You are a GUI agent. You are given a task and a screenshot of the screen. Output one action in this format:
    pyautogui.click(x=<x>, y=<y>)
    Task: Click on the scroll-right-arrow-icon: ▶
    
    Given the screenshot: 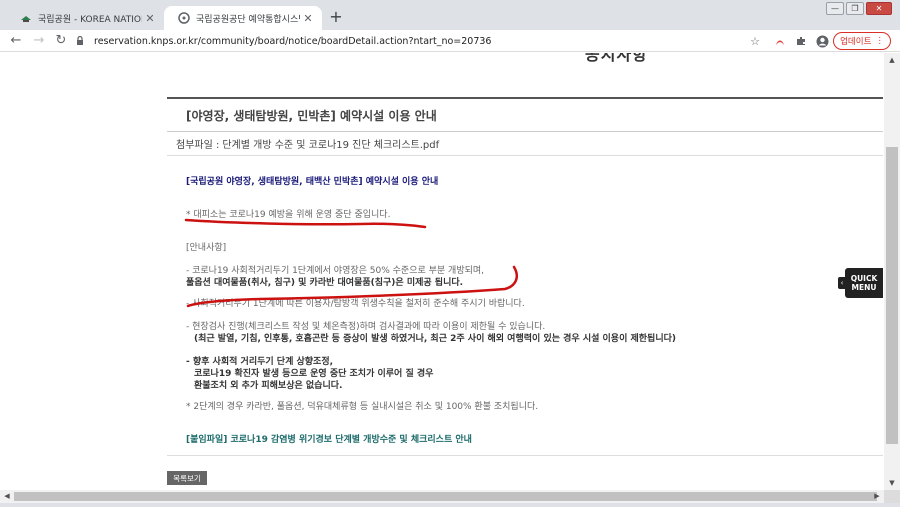 What is the action you would take?
    pyautogui.click(x=877, y=496)
    